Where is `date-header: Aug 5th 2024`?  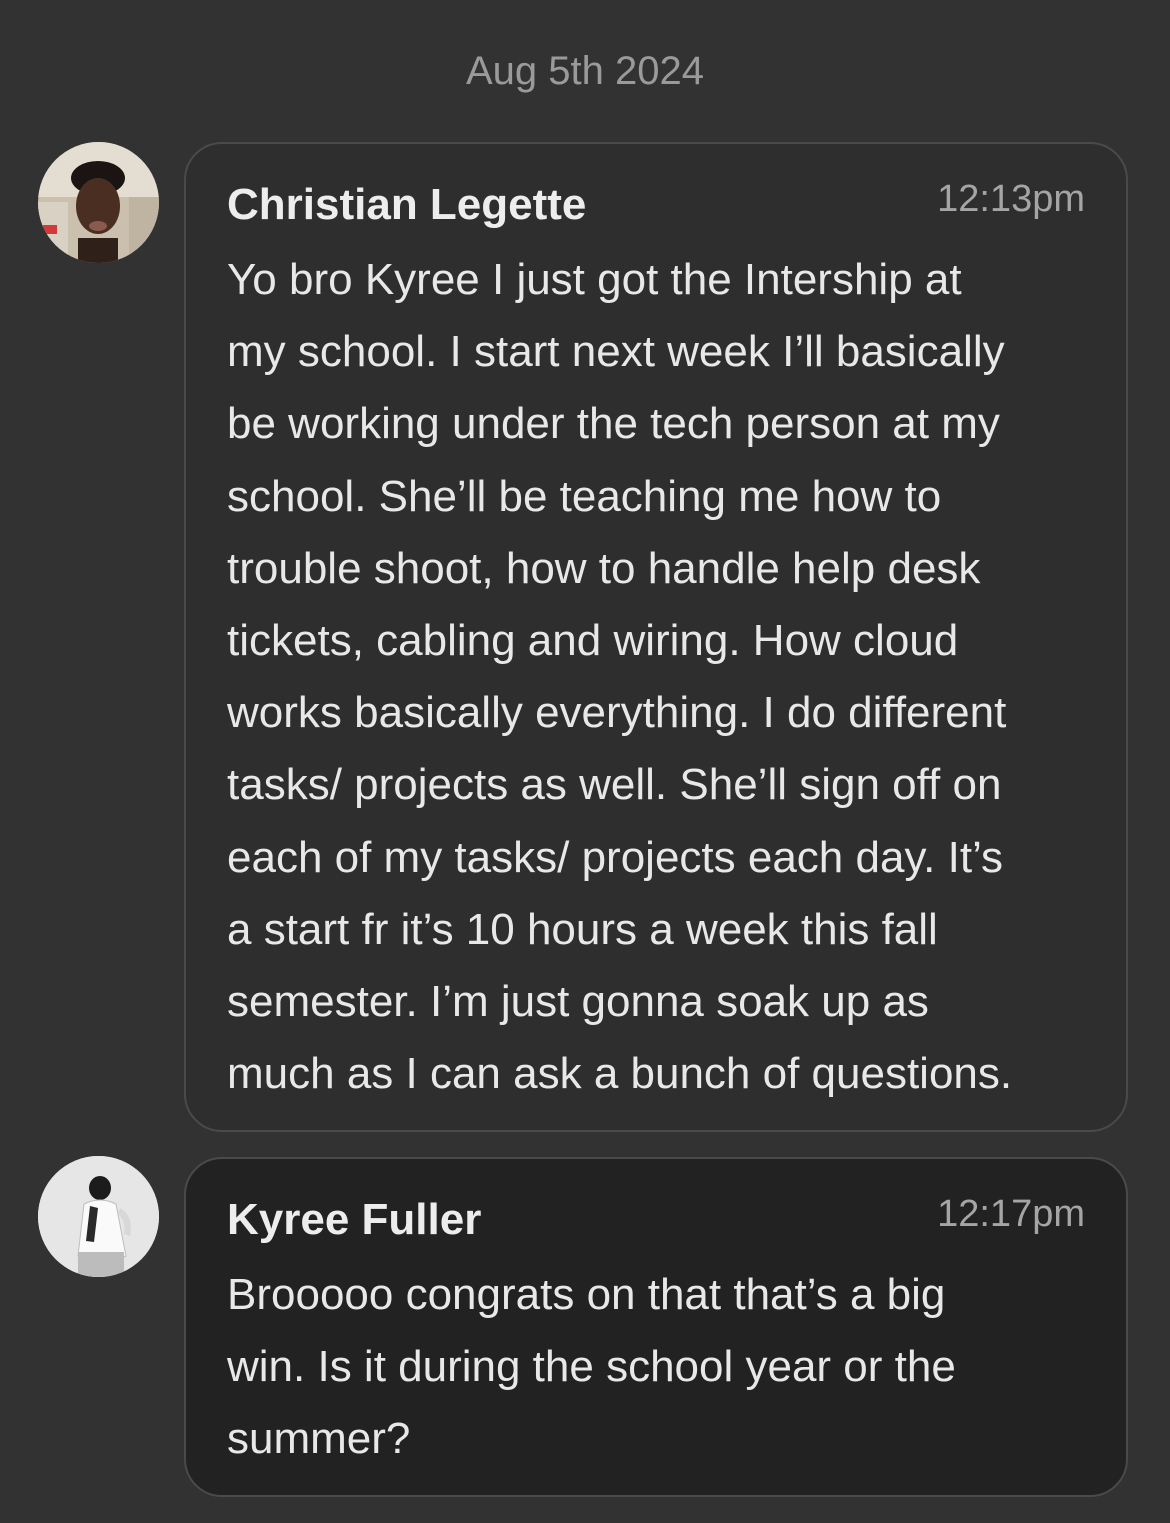
date-header: Aug 5th 2024 is located at coordinates (585, 71).